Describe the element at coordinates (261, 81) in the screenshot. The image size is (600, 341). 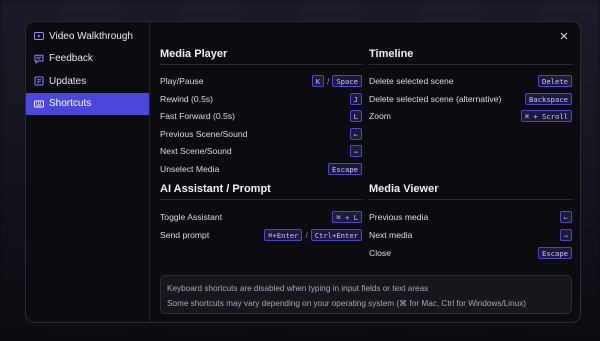
I see `shortcut-row: Play/Pause K / Space` at that location.